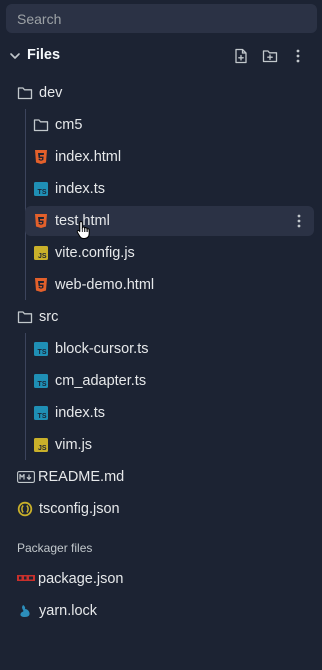  Describe the element at coordinates (81, 579) in the screenshot. I see `tree-item-label: package.json` at that location.